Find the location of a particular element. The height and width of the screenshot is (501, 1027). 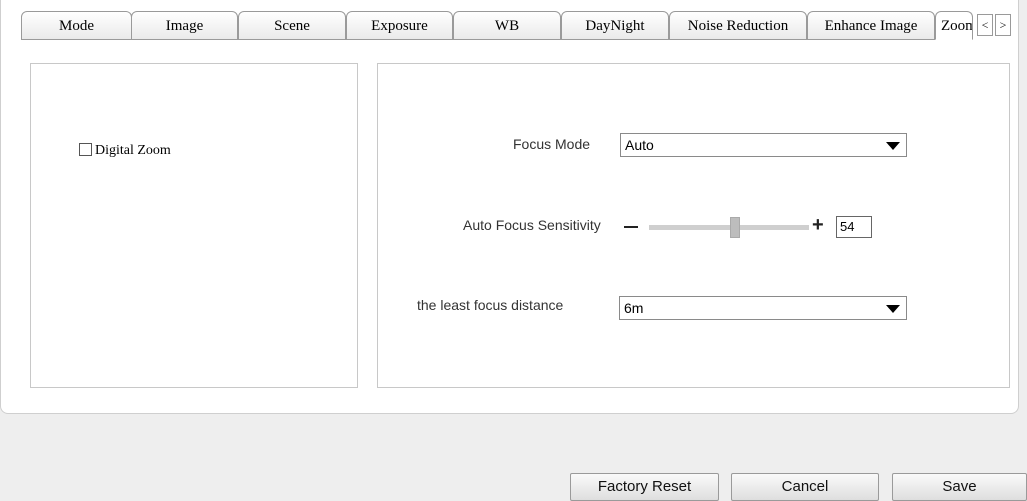

tab-scene: Scene is located at coordinates (292, 25).